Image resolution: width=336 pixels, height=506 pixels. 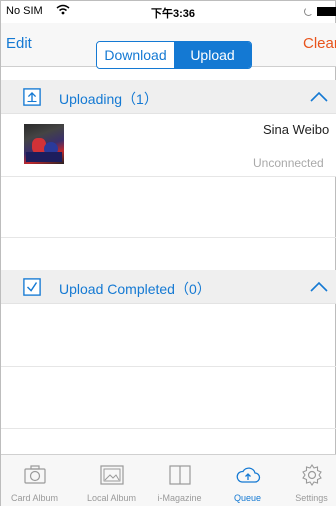 I want to click on upload-item-destination: Sina Weibo, so click(x=296, y=129).